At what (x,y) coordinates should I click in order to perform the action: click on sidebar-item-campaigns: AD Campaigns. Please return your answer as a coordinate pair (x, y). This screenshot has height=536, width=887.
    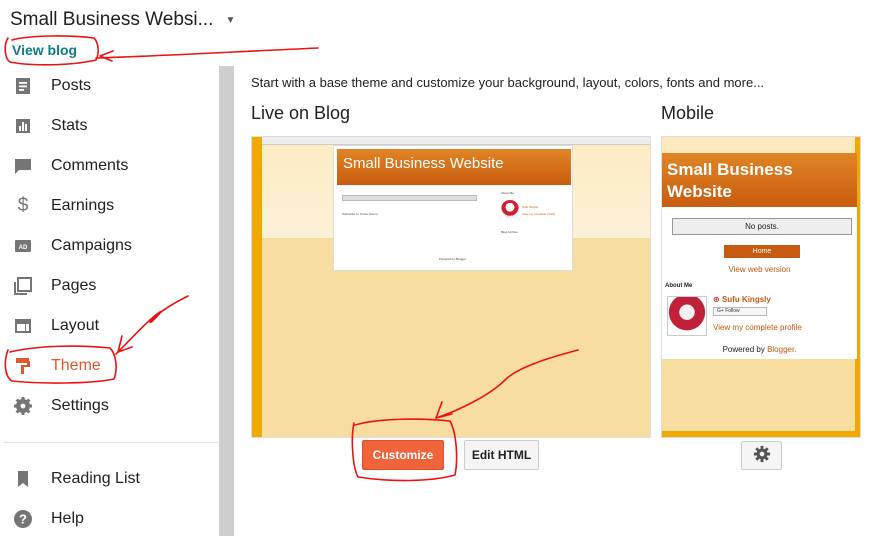
    Looking at the image, I should click on (109, 246).